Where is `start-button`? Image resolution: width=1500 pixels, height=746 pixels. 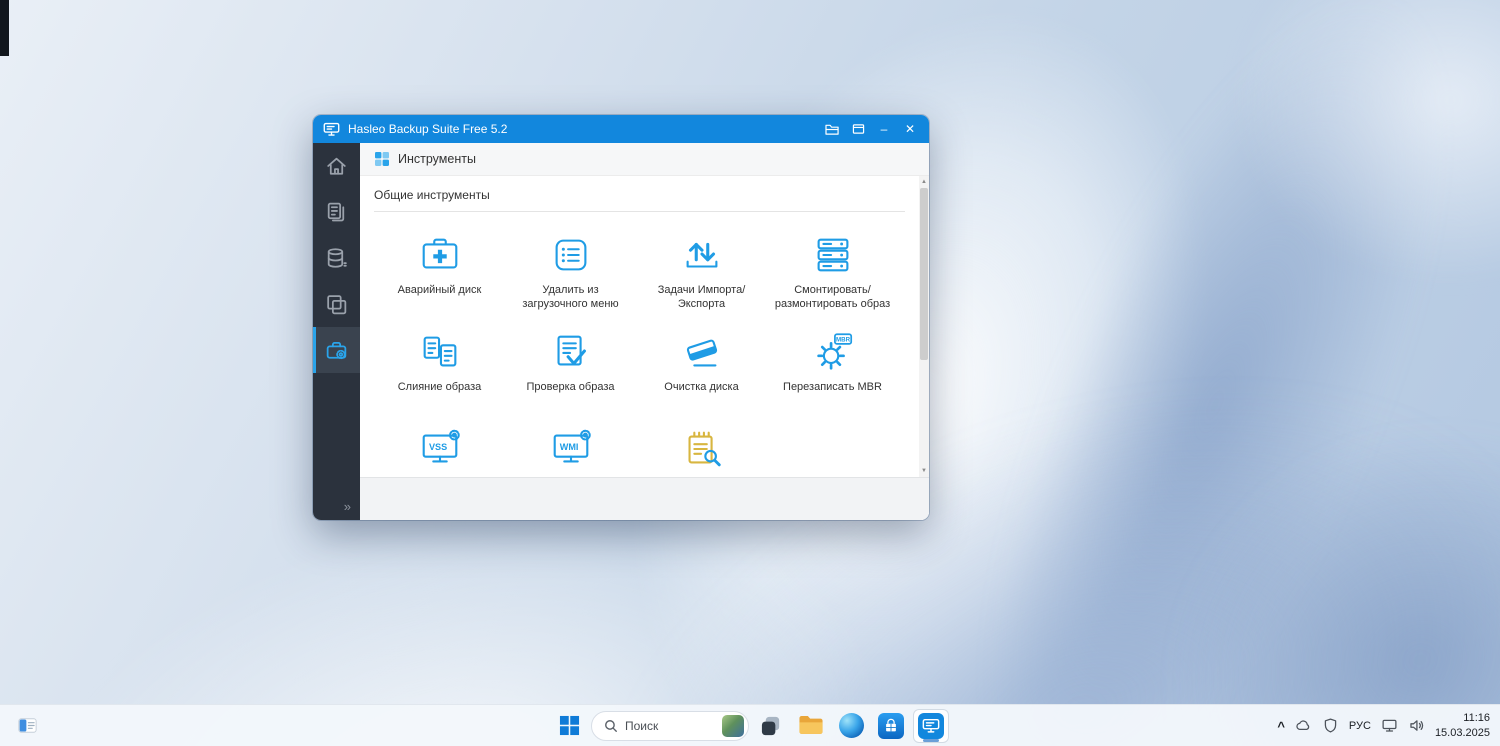
start-button is located at coordinates (569, 726).